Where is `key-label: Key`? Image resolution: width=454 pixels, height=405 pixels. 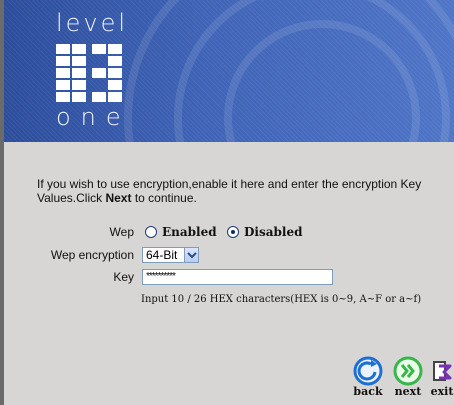 key-label: Key is located at coordinates (123, 277).